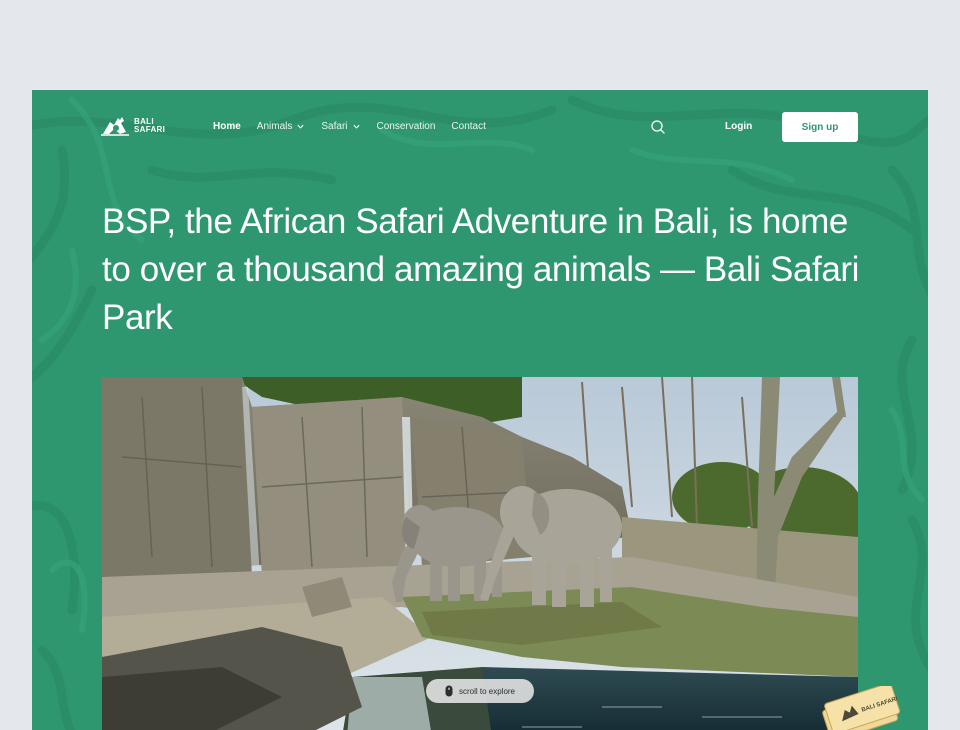 This screenshot has width=960, height=730. What do you see at coordinates (487, 691) in the screenshot?
I see `scroll-label: scroll to explore` at bounding box center [487, 691].